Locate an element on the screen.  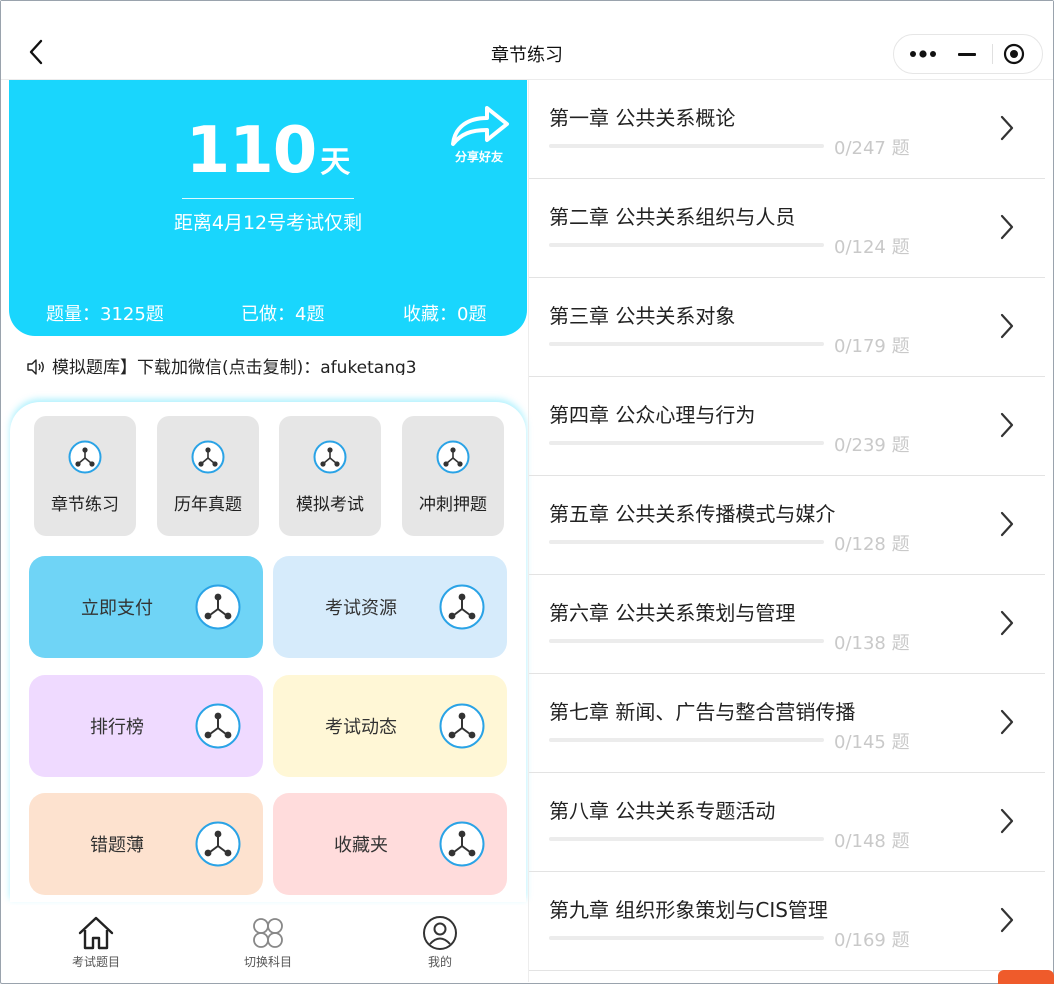
card-label: 错题薄 is located at coordinates (117, 845).